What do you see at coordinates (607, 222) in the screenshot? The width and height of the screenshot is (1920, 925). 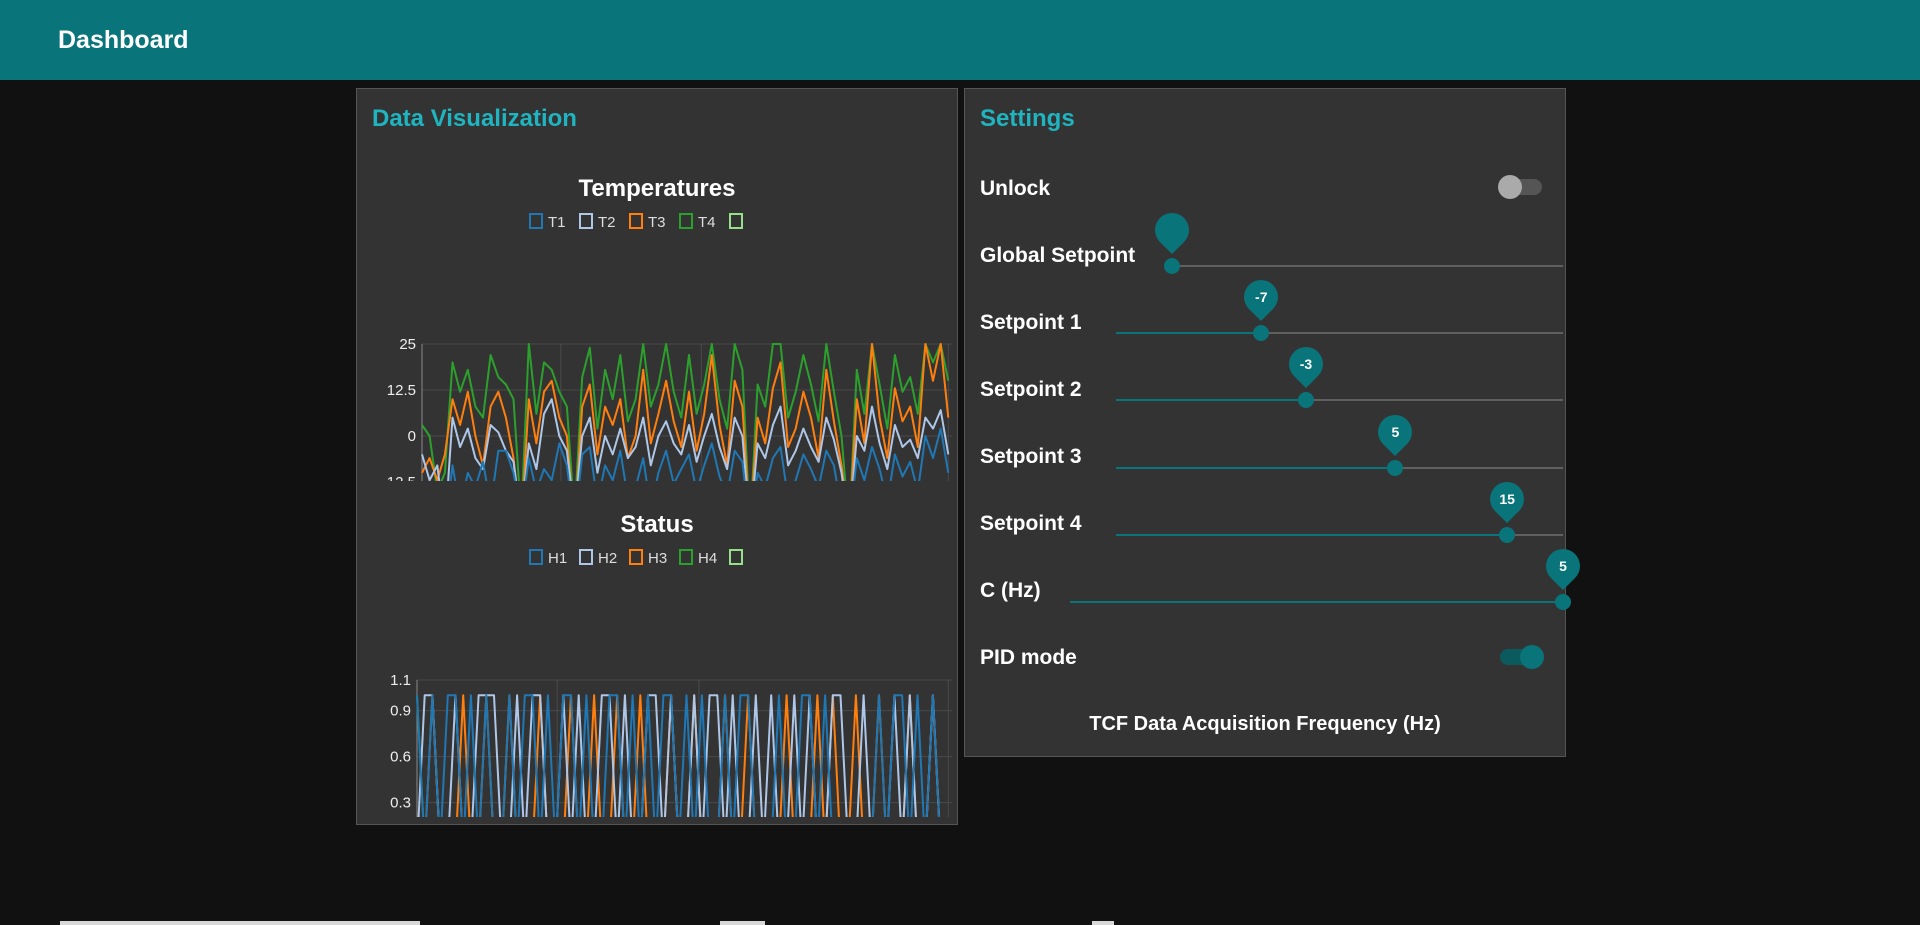 I see `legend-label: T2` at bounding box center [607, 222].